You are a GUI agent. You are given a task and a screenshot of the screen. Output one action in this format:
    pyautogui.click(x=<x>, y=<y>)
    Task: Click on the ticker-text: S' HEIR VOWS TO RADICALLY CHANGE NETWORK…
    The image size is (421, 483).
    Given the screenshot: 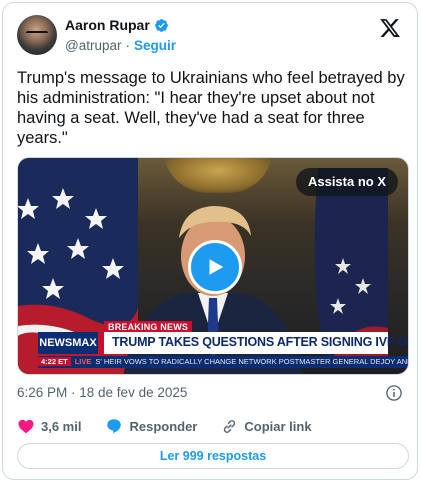 What is the action you would take?
    pyautogui.click(x=252, y=361)
    